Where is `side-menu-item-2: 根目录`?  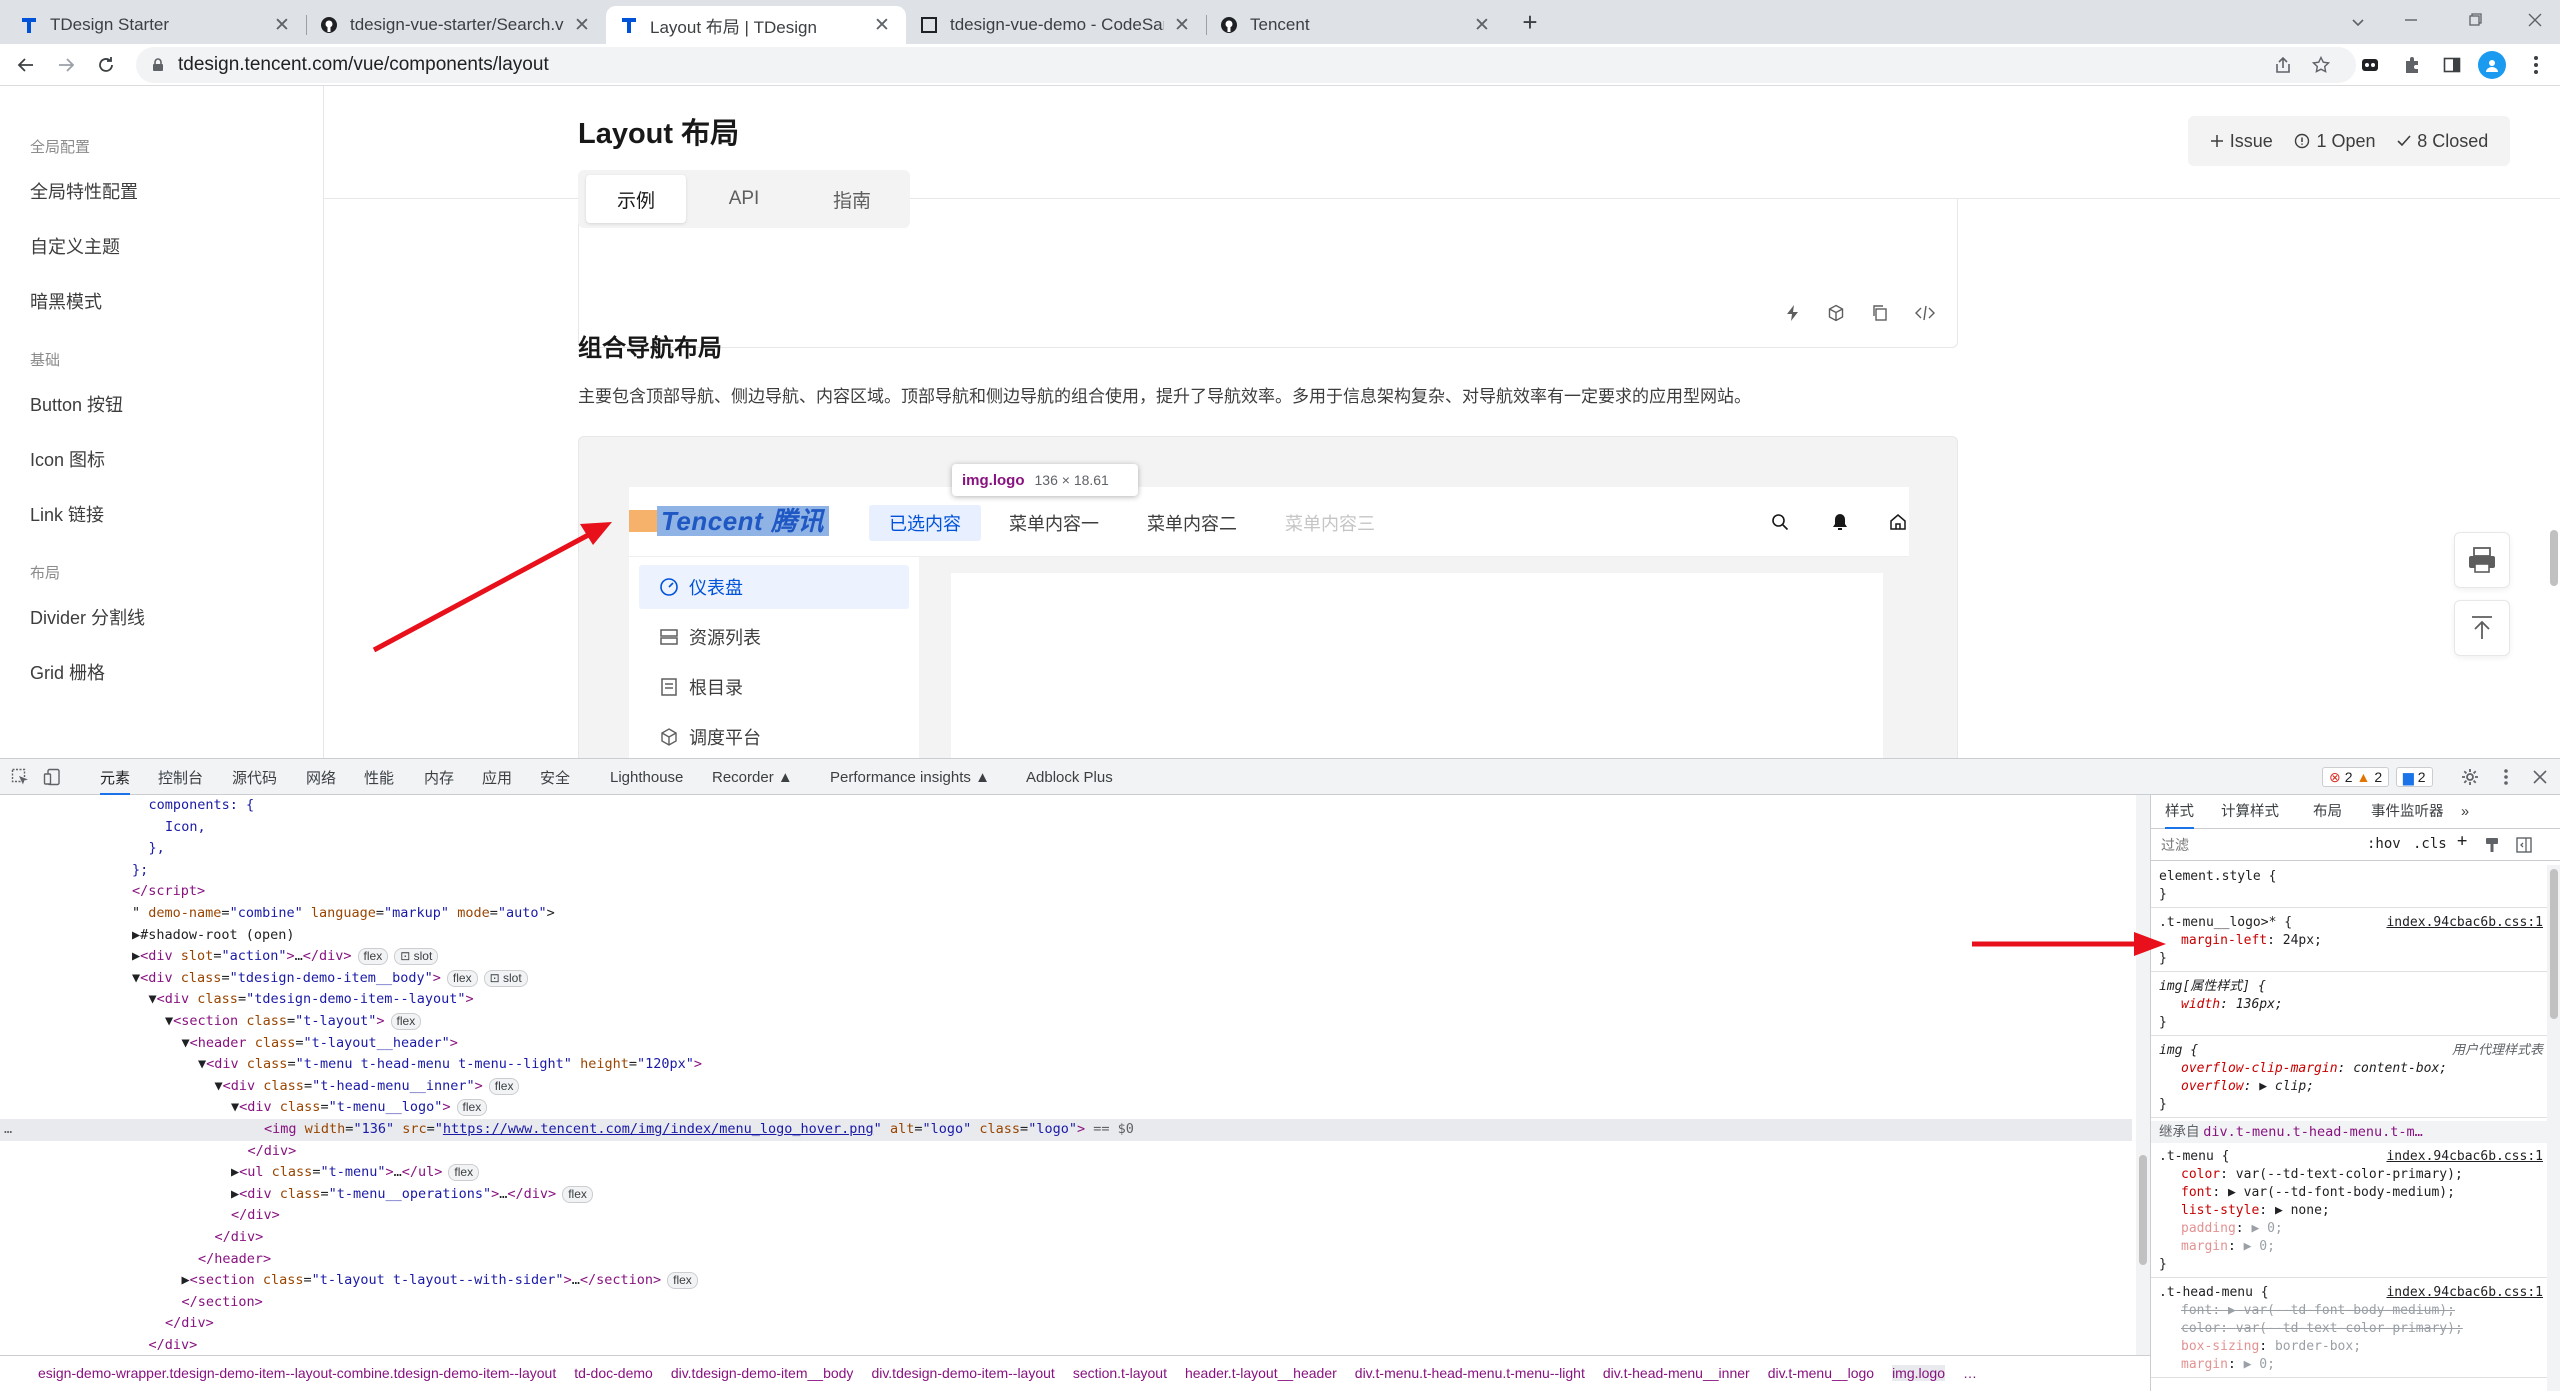 side-menu-item-2: 根目录 is located at coordinates (774, 687).